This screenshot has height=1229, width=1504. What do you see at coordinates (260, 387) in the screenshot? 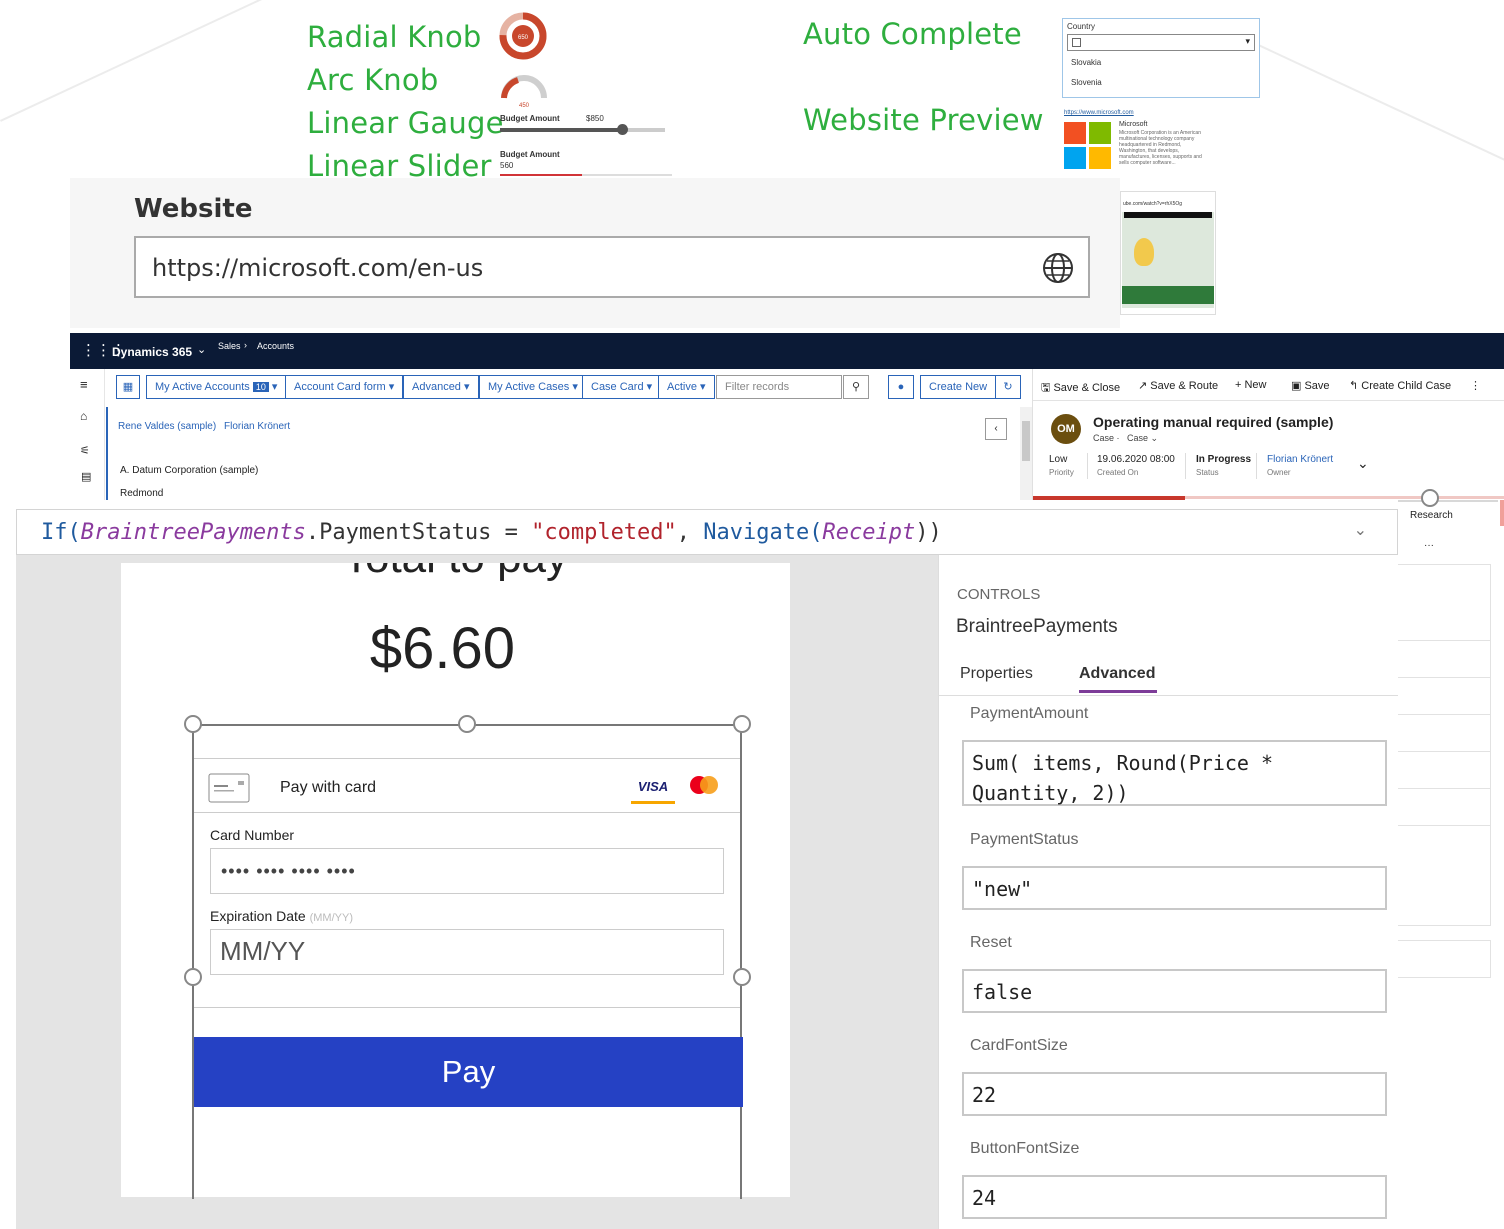
I see `view-count-badge: 10` at bounding box center [260, 387].